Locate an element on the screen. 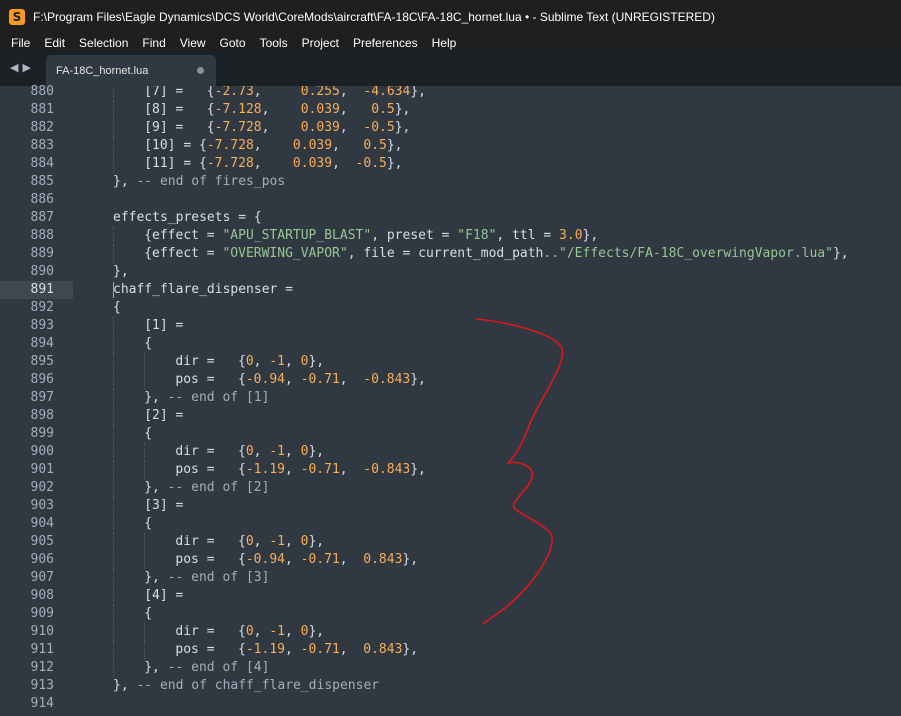 This screenshot has width=901, height=716. code-line: }, -- end of [3] is located at coordinates (206, 578).